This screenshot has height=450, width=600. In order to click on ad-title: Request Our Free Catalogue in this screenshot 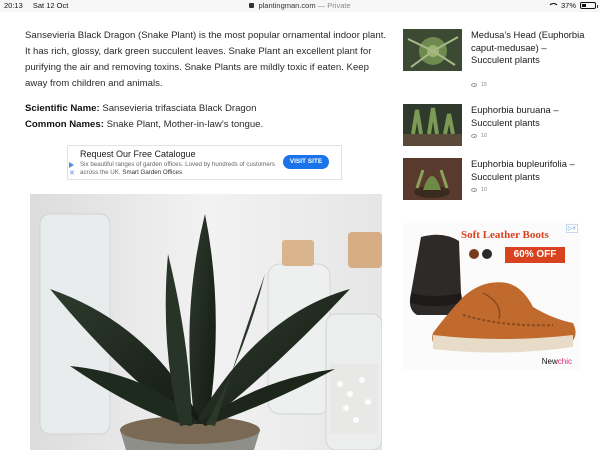, I will do `click(138, 154)`.